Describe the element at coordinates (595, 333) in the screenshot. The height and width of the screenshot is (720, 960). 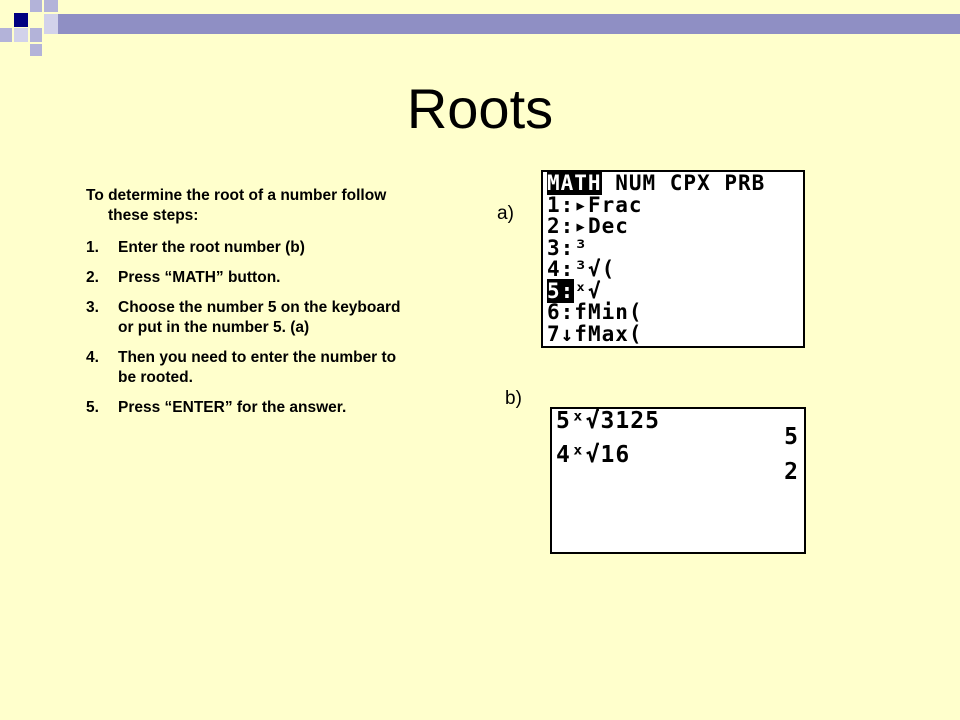
I see `menu-item: 7↓fMax(` at that location.